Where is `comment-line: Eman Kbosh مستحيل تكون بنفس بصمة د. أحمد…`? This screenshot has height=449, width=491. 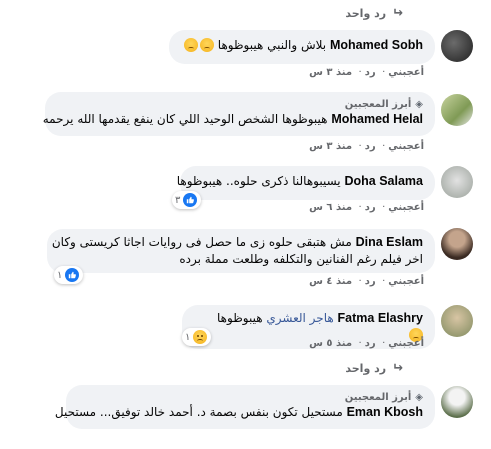 comment-line: Eman Kbosh مستحيل تكون بنفس بصمة د. أحمد… is located at coordinates (239, 412).